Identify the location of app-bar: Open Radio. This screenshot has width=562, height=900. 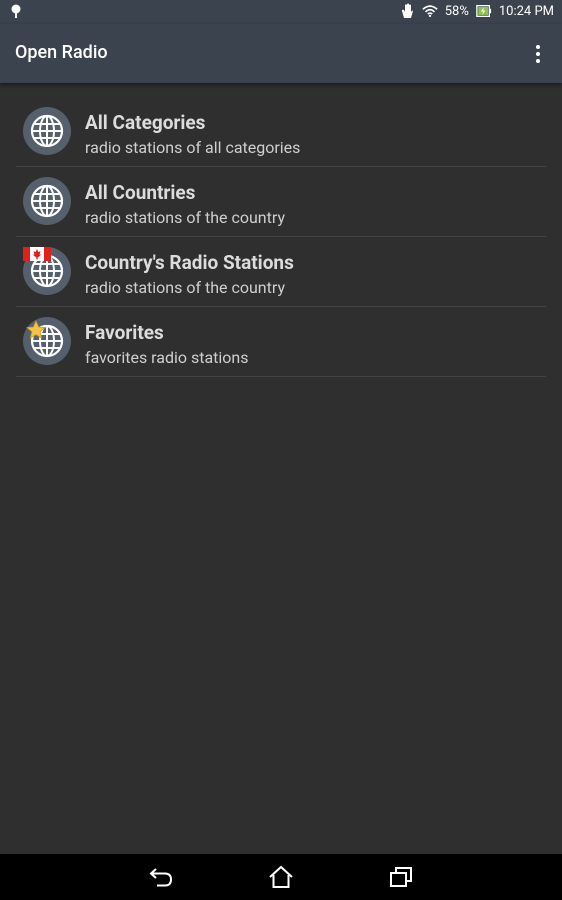
(281, 53).